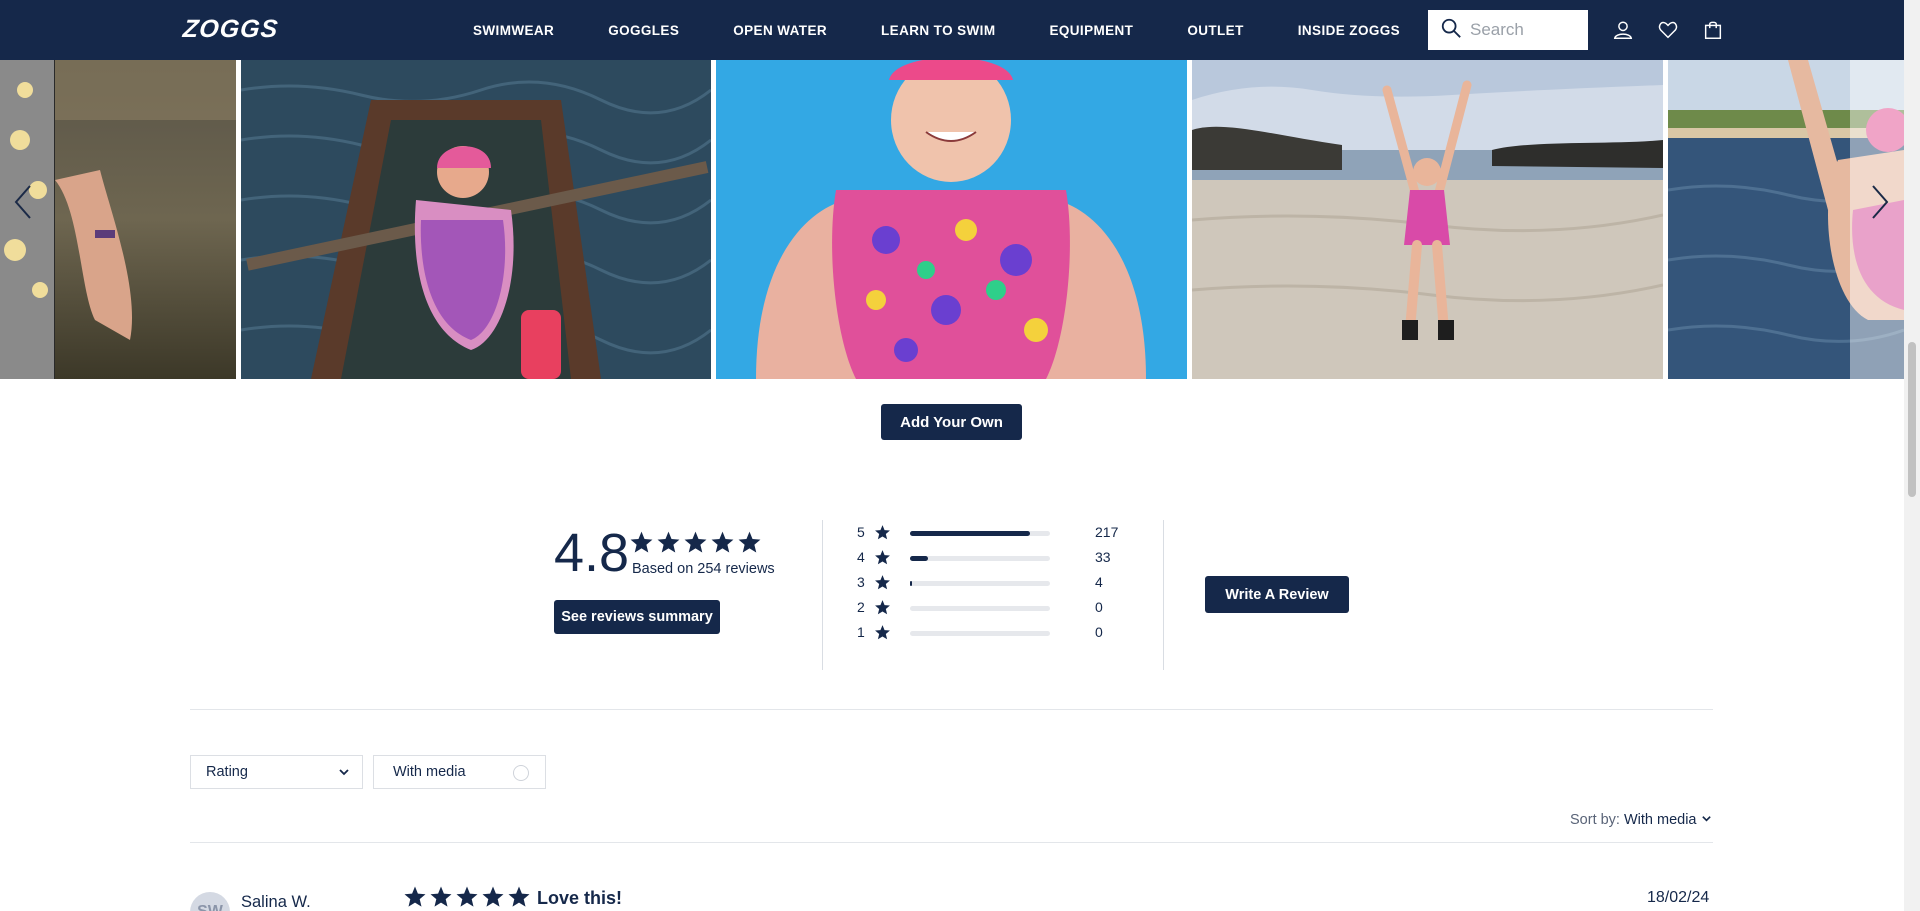  What do you see at coordinates (429, 772) in the screenshot?
I see `with-media-label: With media` at bounding box center [429, 772].